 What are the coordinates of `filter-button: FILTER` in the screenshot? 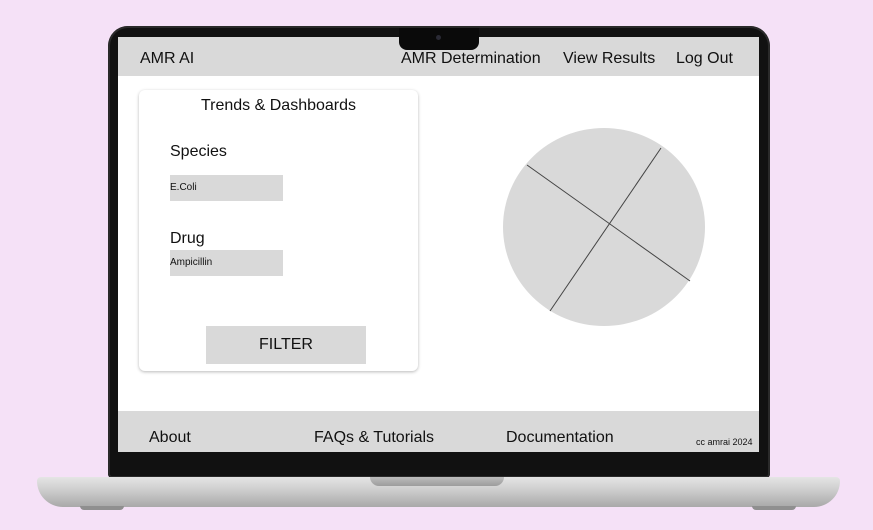 It's located at (286, 345).